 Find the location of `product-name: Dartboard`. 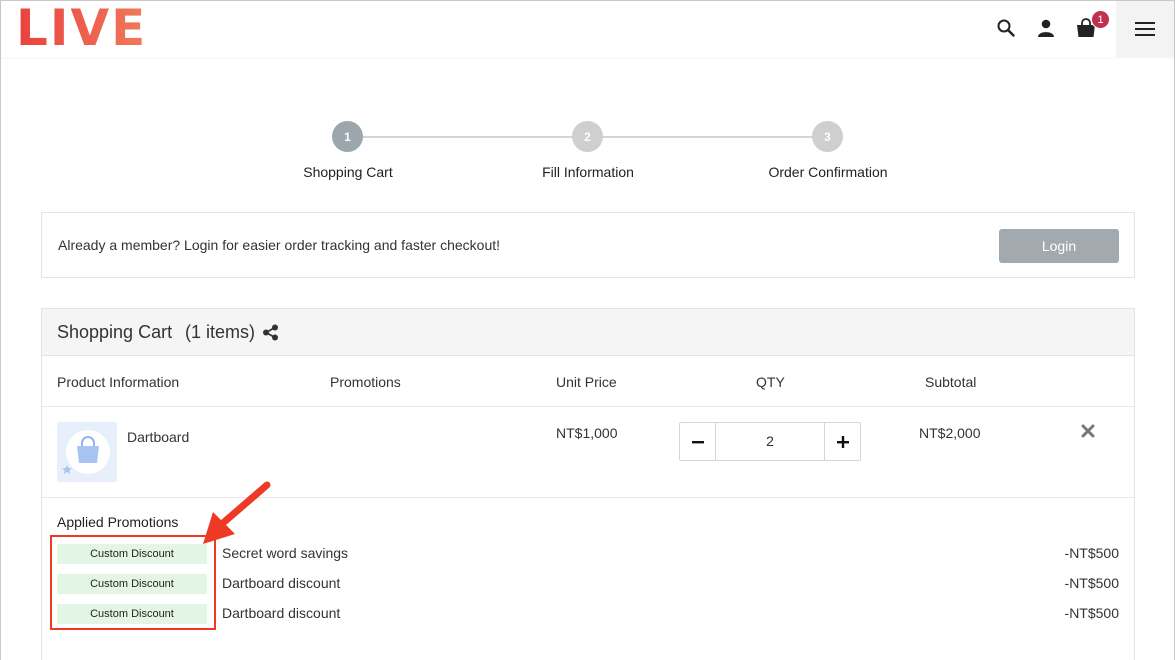

product-name: Dartboard is located at coordinates (158, 437).